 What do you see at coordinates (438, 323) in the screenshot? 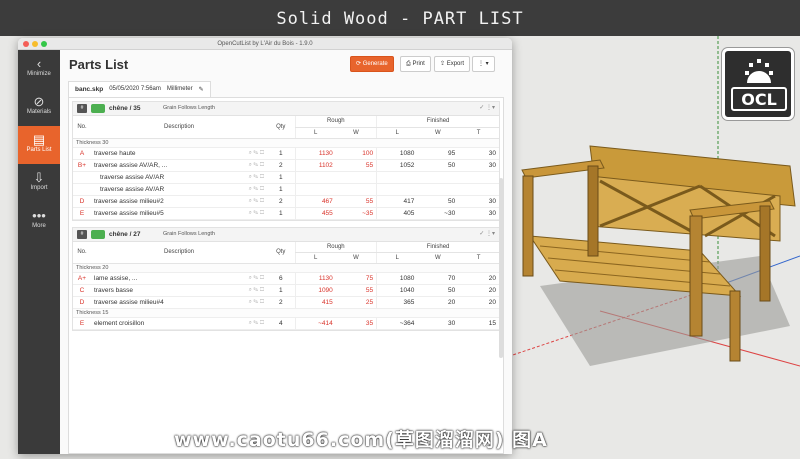
I see `finished-width: 30` at bounding box center [438, 323].